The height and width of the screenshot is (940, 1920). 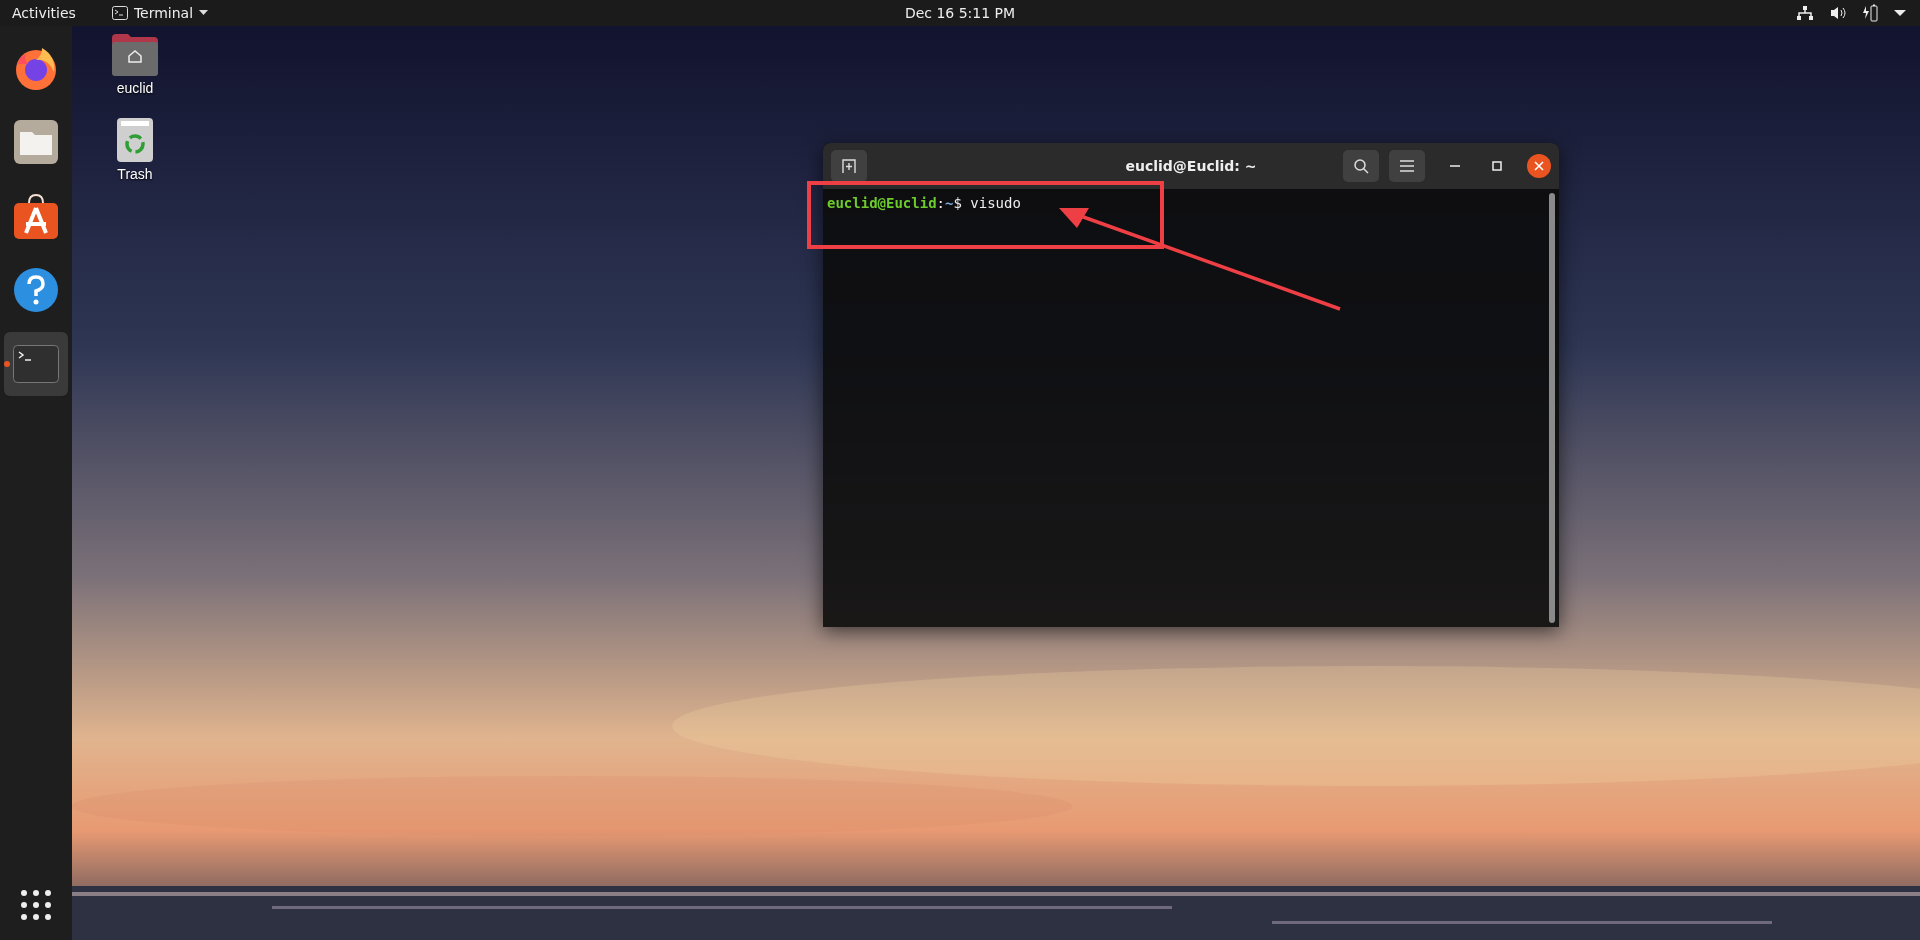 What do you see at coordinates (1552, 408) in the screenshot?
I see `scrollbar` at bounding box center [1552, 408].